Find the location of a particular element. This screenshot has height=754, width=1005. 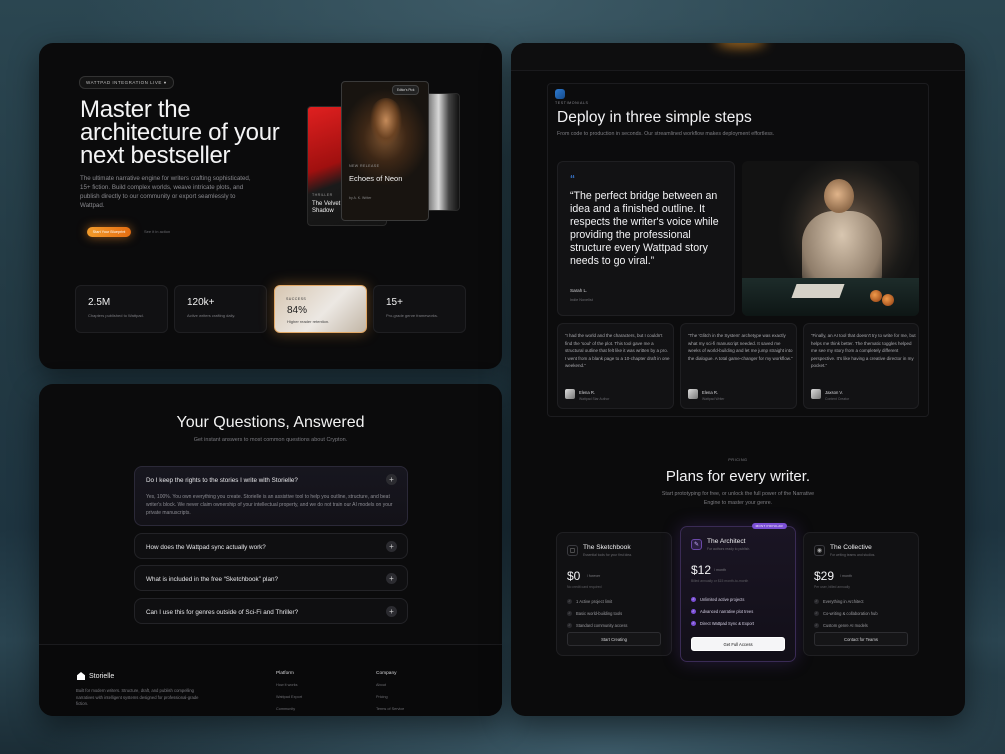

sketchbook-icon: ▢ is located at coordinates (572, 550).